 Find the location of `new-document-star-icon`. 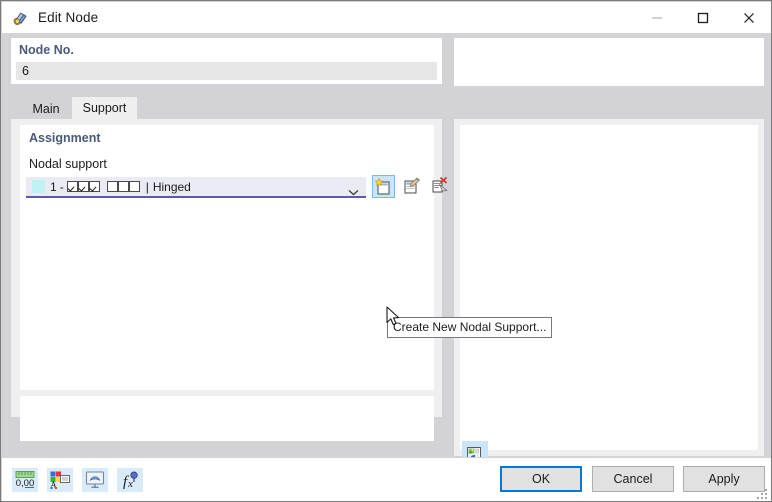

new-document-star-icon is located at coordinates (382, 186).